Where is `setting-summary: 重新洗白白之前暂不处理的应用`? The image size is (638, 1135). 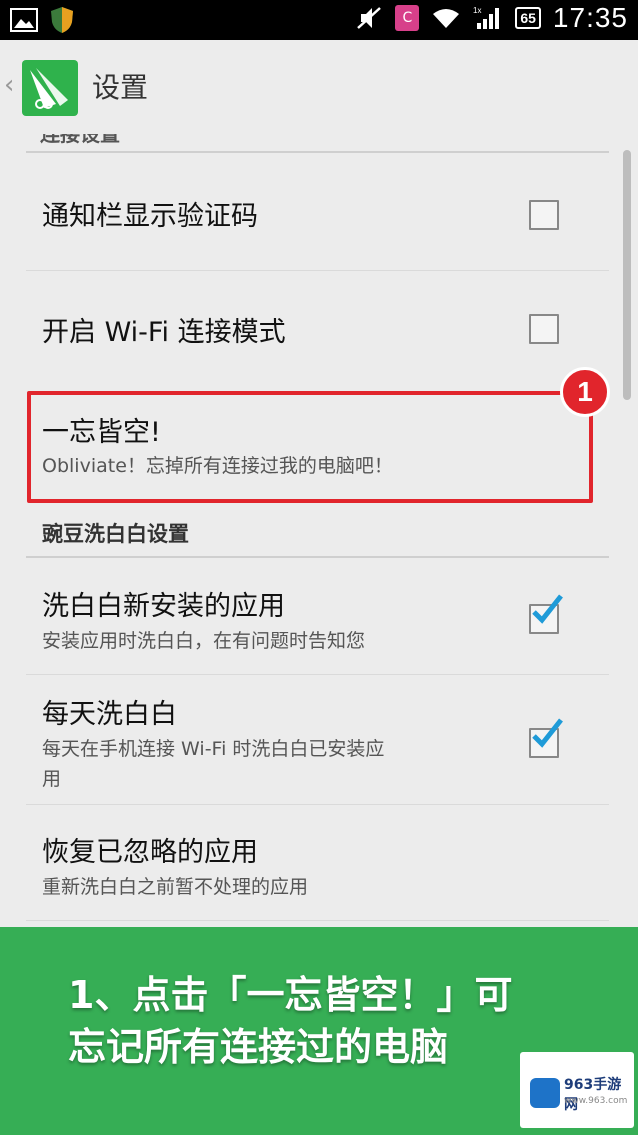
setting-summary: 重新洗白白之前暂不处理的应用 is located at coordinates (175, 887).